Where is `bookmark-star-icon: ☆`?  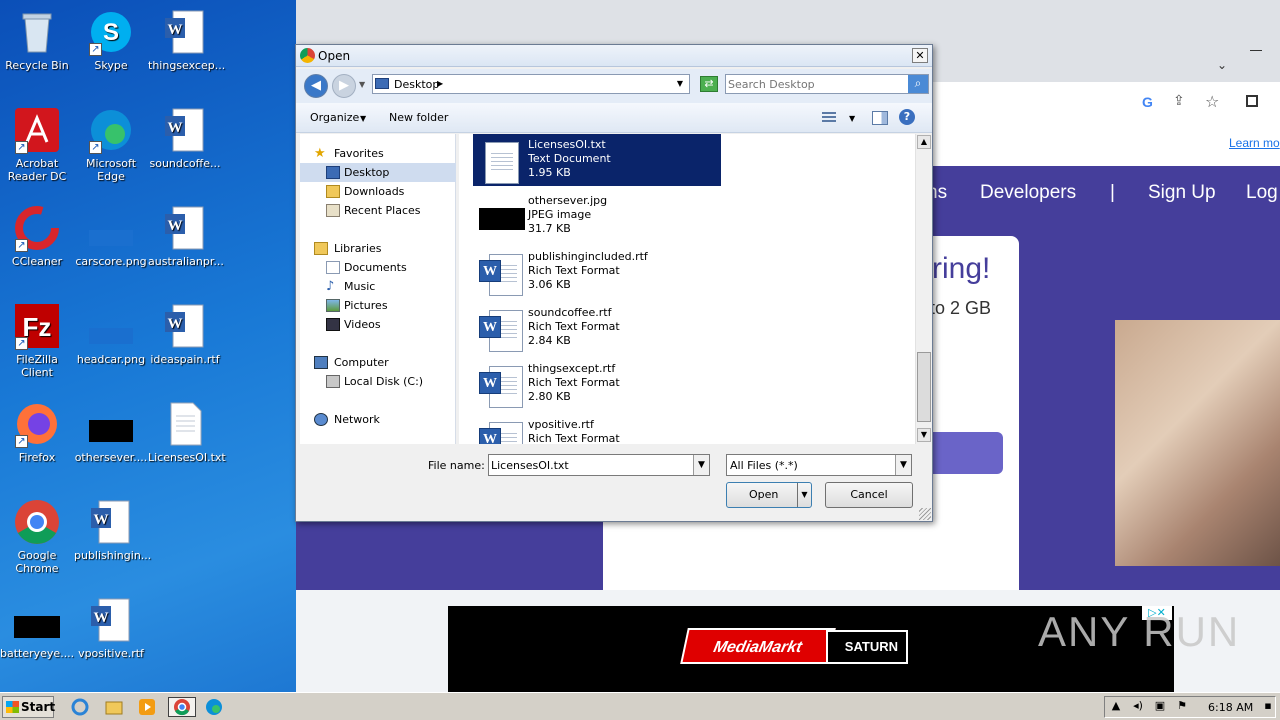 bookmark-star-icon: ☆ is located at coordinates (1212, 101).